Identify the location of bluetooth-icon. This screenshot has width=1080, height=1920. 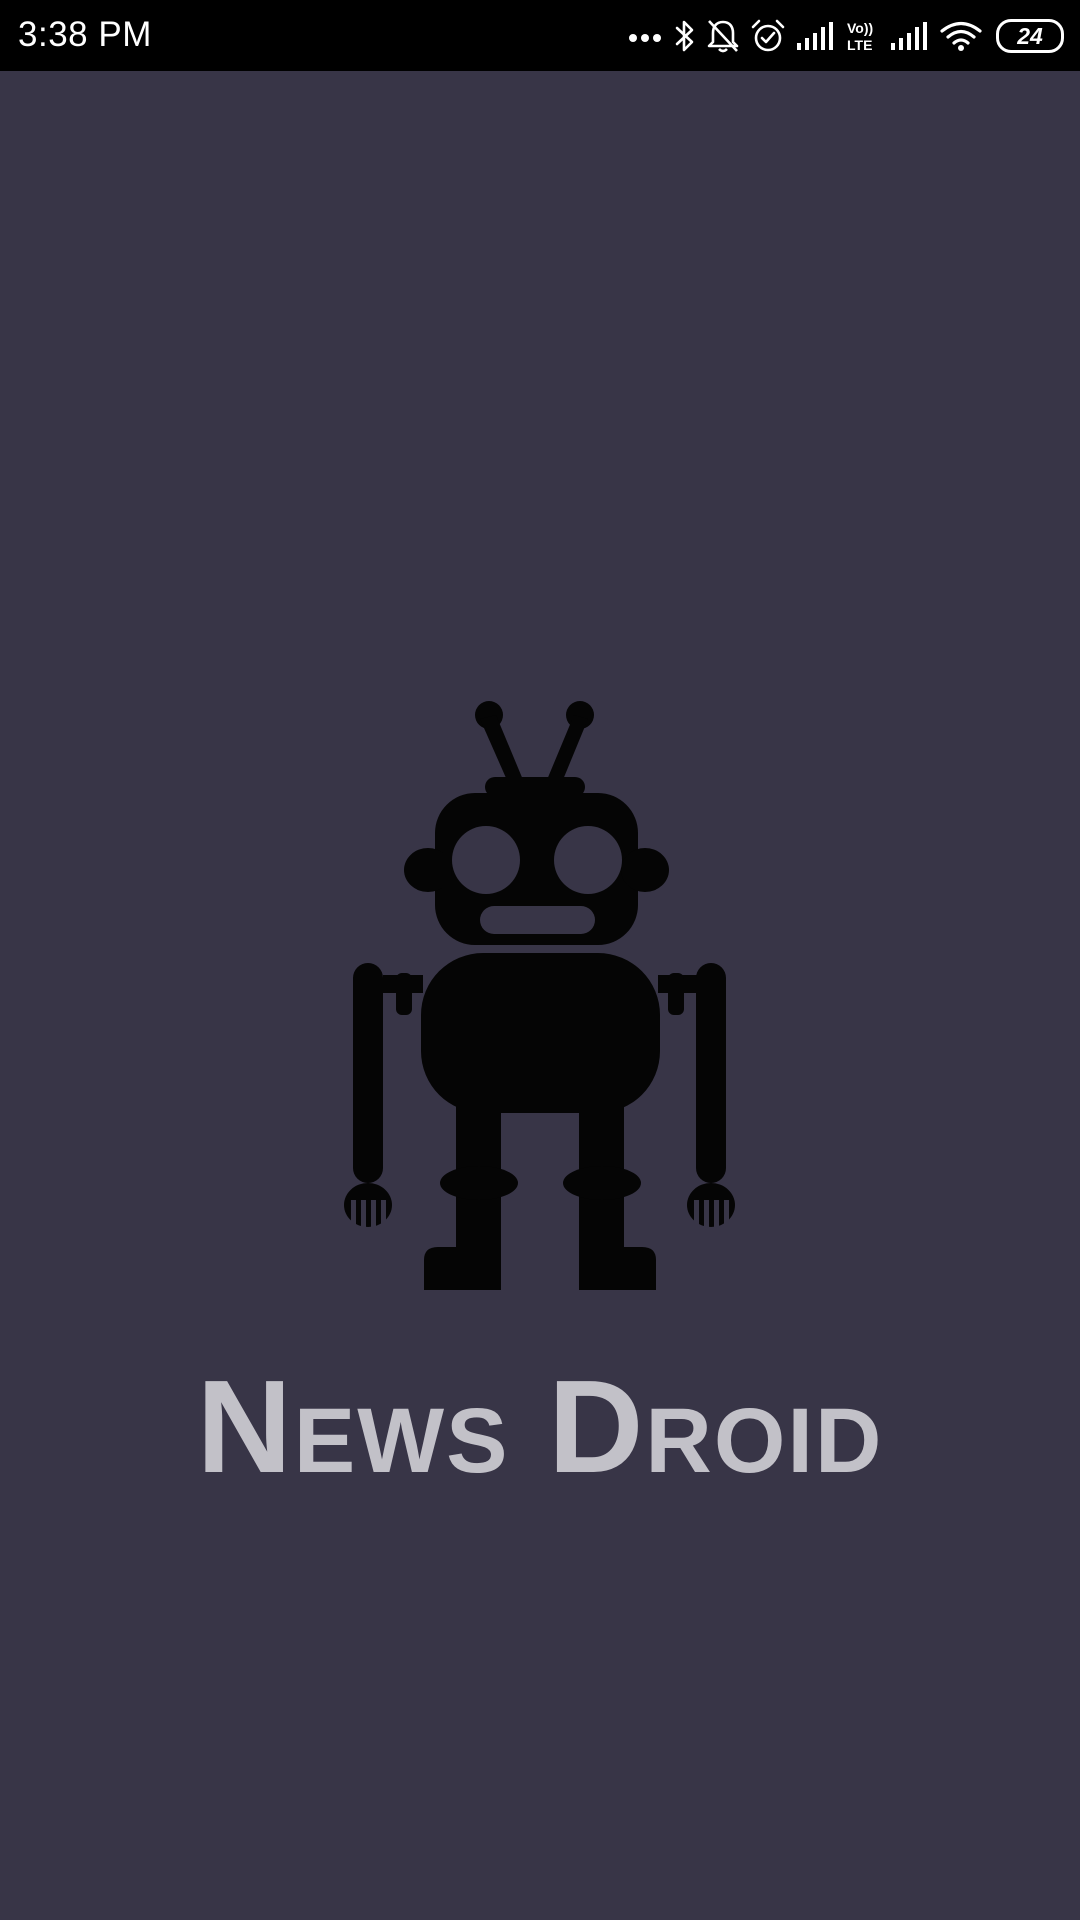
(685, 36).